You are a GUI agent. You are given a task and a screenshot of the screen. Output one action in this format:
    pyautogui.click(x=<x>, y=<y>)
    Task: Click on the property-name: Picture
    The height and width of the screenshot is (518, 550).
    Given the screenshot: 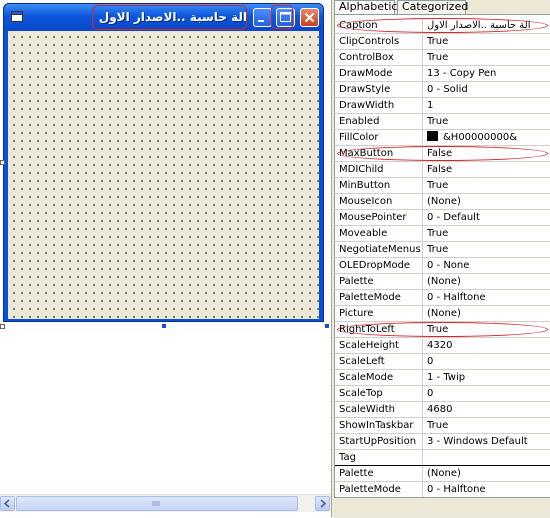 What is the action you would take?
    pyautogui.click(x=356, y=313)
    